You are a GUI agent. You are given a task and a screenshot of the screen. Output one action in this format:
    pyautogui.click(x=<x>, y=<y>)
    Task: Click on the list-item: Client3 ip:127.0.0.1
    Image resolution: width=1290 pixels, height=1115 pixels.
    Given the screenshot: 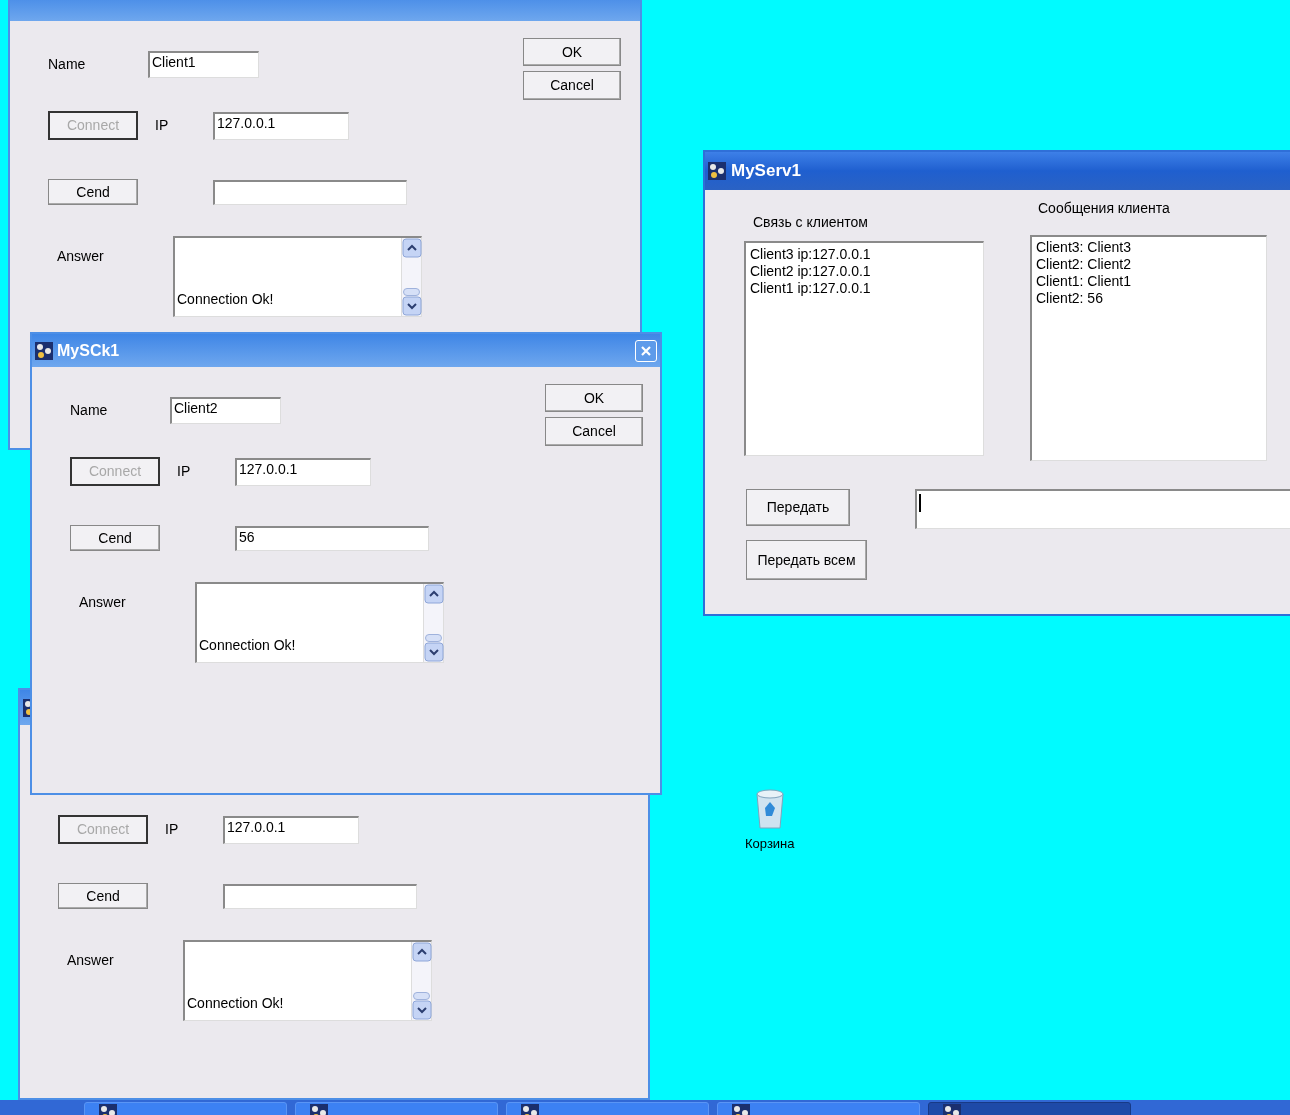 What is the action you would take?
    pyautogui.click(x=864, y=254)
    